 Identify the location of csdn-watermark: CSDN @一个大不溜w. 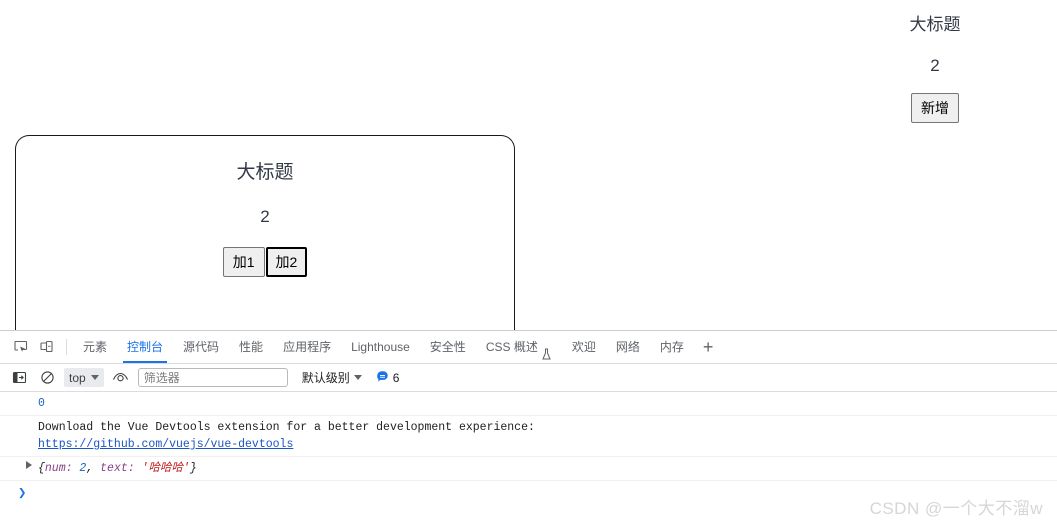
(956, 508).